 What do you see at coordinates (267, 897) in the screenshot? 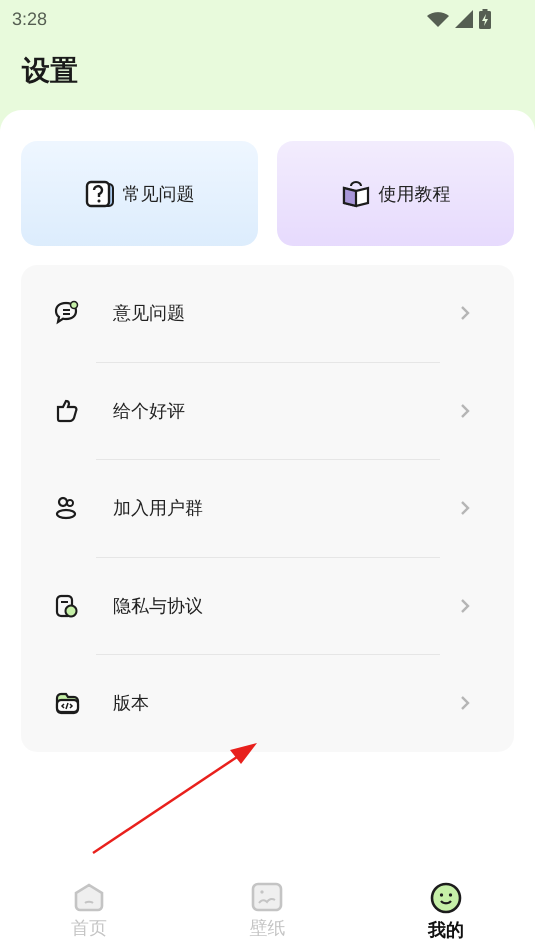
I see `image-icon` at bounding box center [267, 897].